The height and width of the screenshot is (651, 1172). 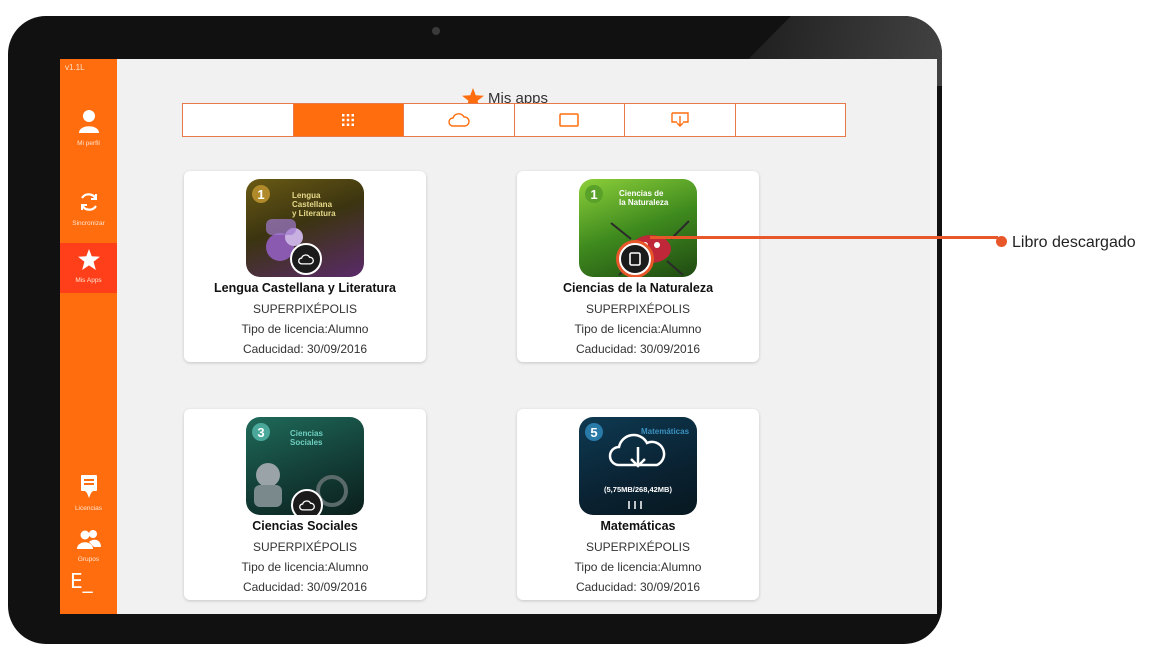 I want to click on card-title: Matemáticas, so click(x=638, y=526).